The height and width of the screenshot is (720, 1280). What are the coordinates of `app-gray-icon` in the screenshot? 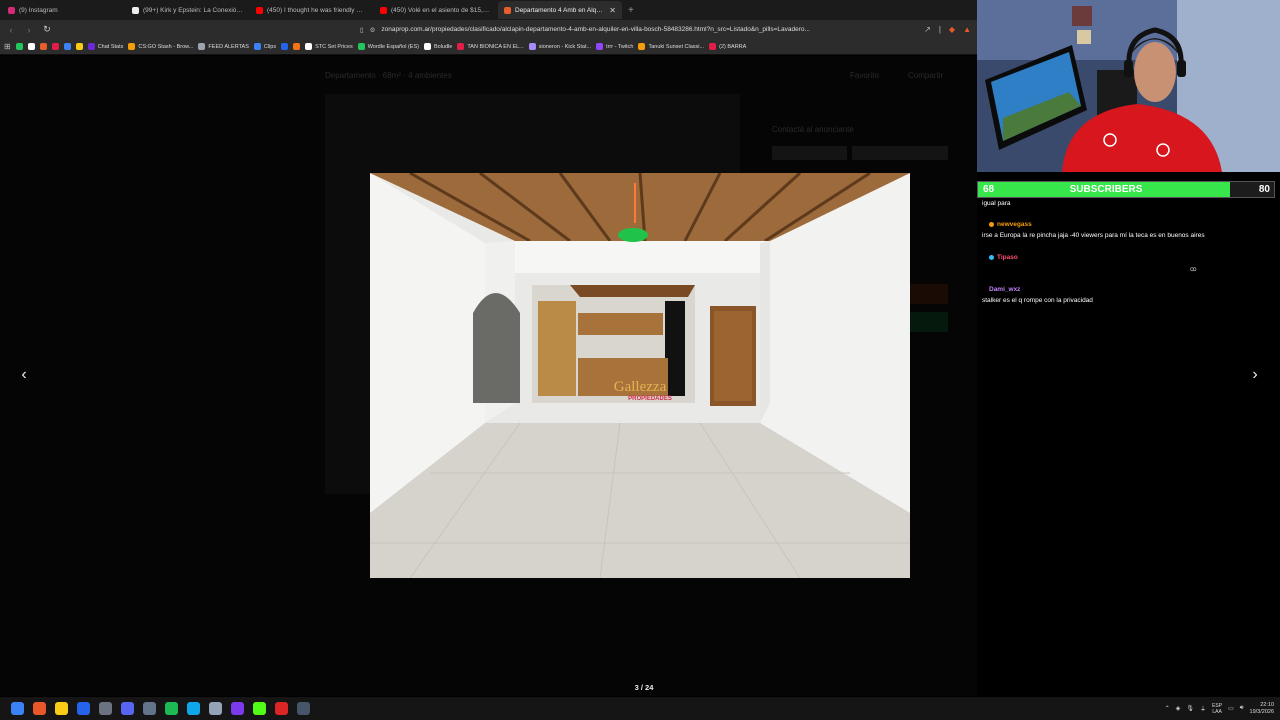 It's located at (149, 708).